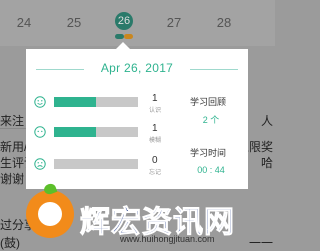 The width and height of the screenshot is (320, 251). What do you see at coordinates (14, 147) in the screenshot?
I see `bg-text: 新用/` at bounding box center [14, 147].